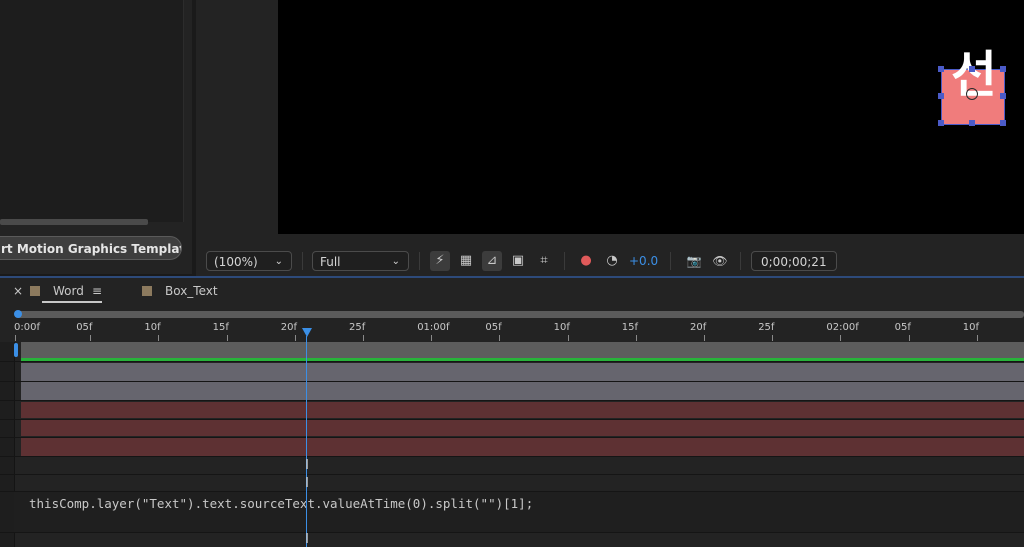  Describe the element at coordinates (492, 261) in the screenshot. I see `mask-visibility-icon: ⊿` at that location.